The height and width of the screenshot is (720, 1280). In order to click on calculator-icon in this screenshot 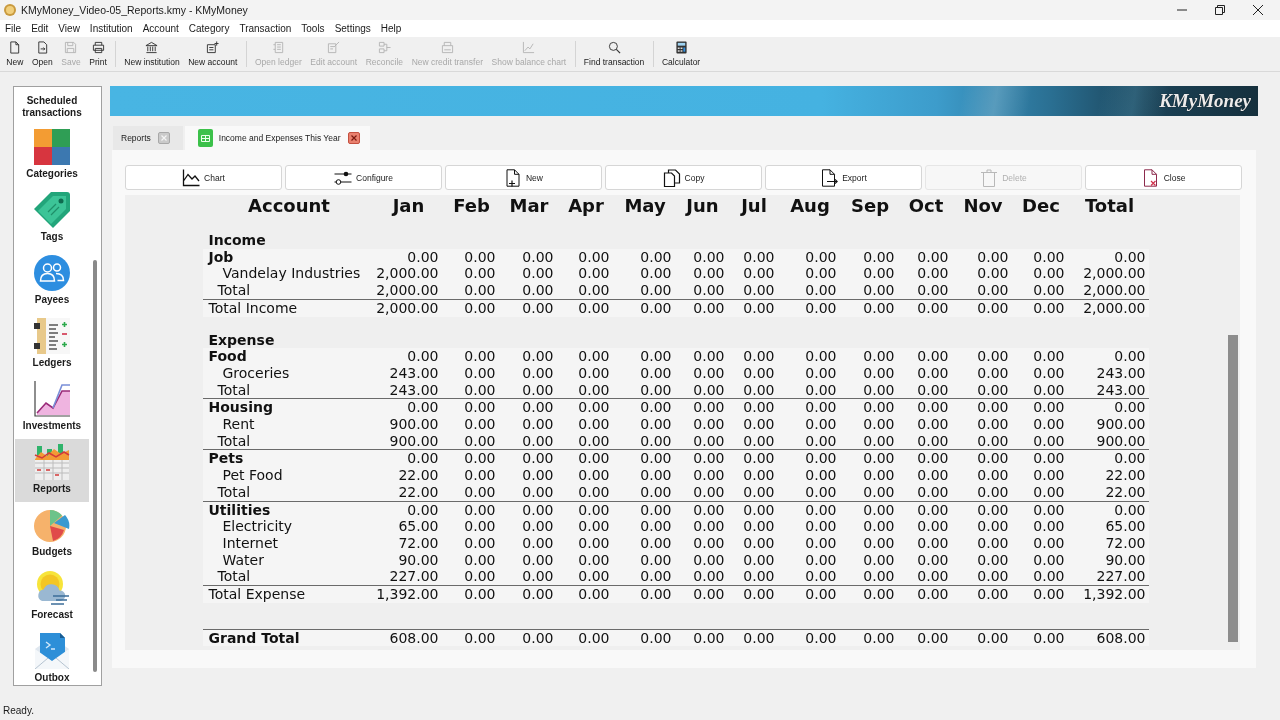, I will do `click(681, 47)`.